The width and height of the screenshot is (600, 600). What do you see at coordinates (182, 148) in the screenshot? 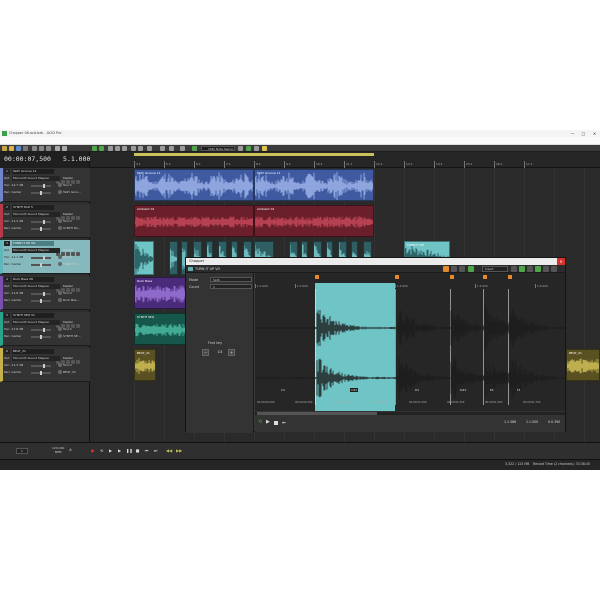
I see `auto-crossfade-icon` at bounding box center [182, 148].